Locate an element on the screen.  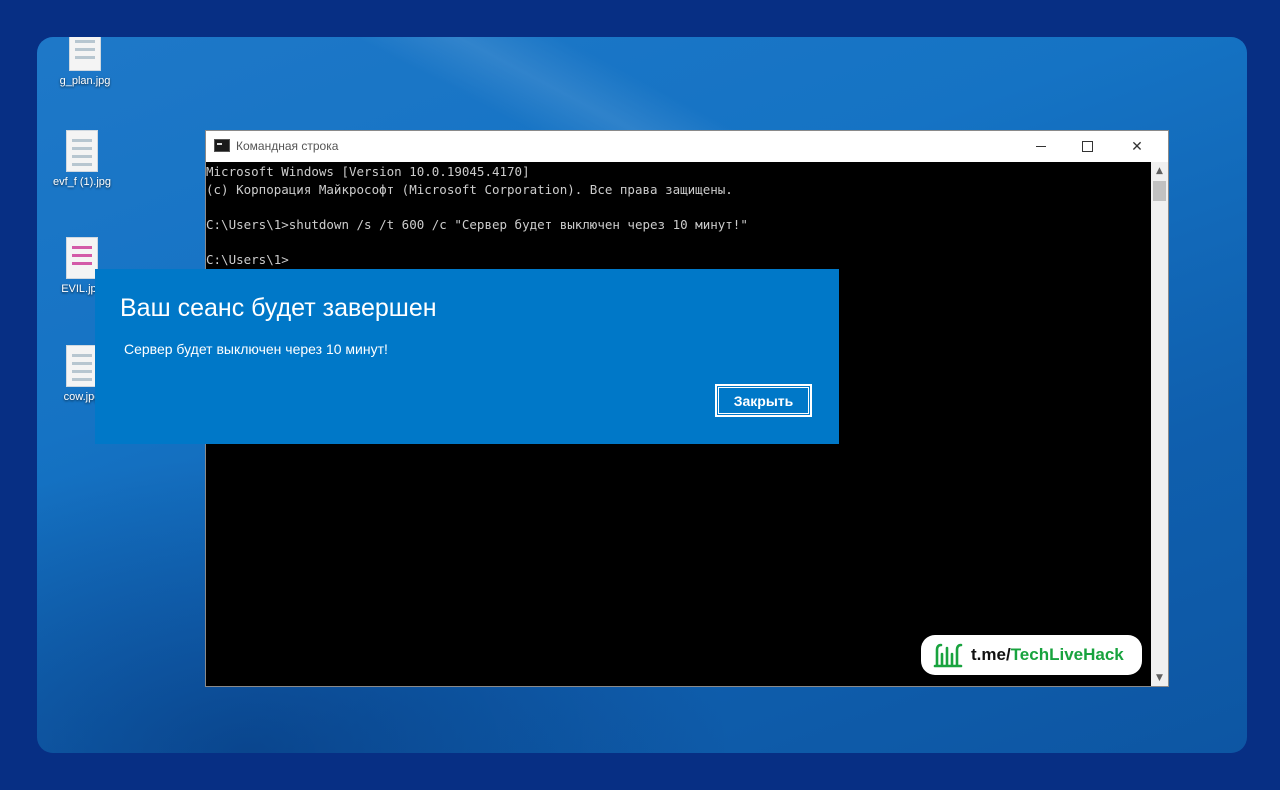
watermark-brand: TechLiveHack is located at coordinates (1067, 654).